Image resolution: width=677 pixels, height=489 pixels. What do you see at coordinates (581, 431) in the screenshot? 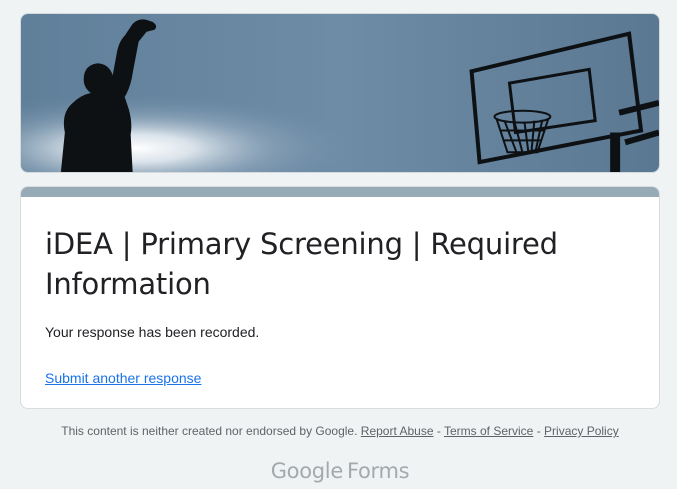
I see `privacy-policy-link: Privacy Policy` at bounding box center [581, 431].